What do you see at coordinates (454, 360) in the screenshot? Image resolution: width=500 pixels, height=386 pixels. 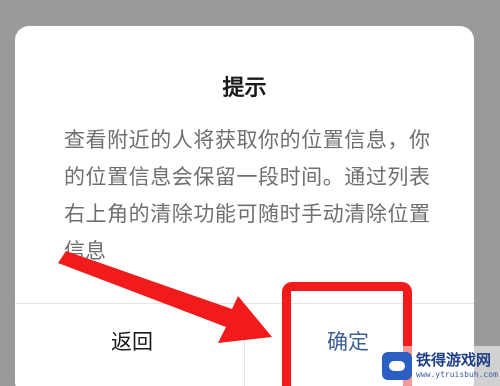 I see `watermark-name: 铁得游戏网` at bounding box center [454, 360].